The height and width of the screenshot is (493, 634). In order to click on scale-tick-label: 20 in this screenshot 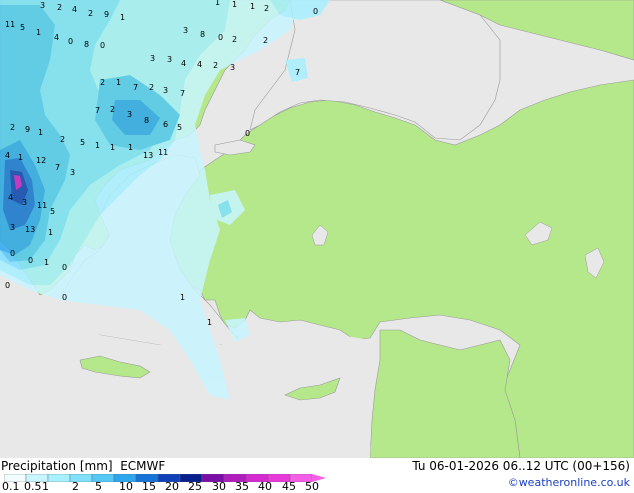, I will do `click(172, 486)`.